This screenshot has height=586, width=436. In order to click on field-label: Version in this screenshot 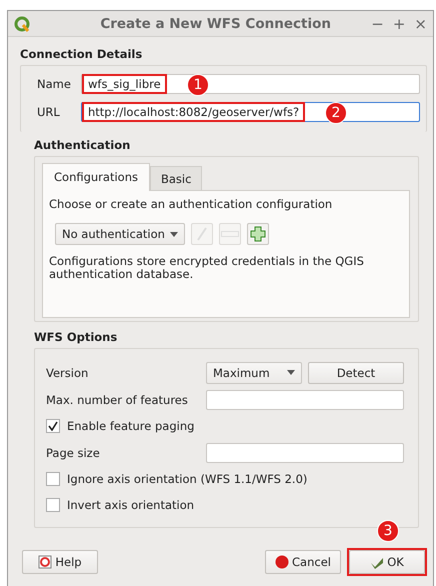, I will do `click(68, 373)`.